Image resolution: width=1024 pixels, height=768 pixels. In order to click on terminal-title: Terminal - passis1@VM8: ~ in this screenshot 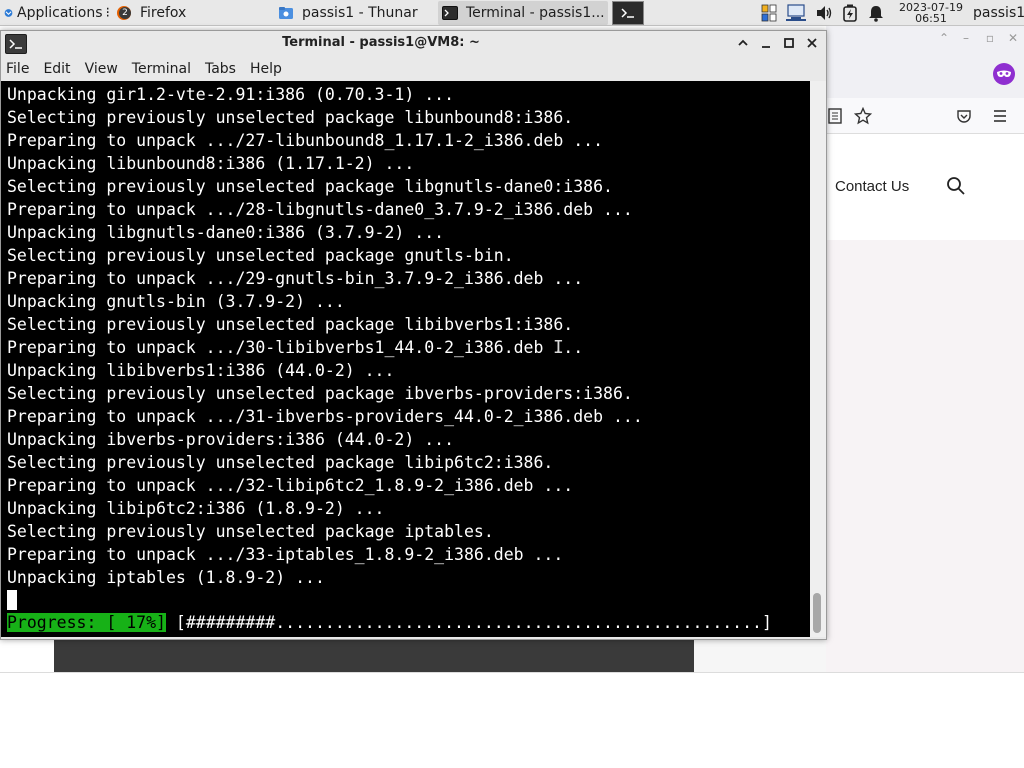, I will do `click(381, 42)`.